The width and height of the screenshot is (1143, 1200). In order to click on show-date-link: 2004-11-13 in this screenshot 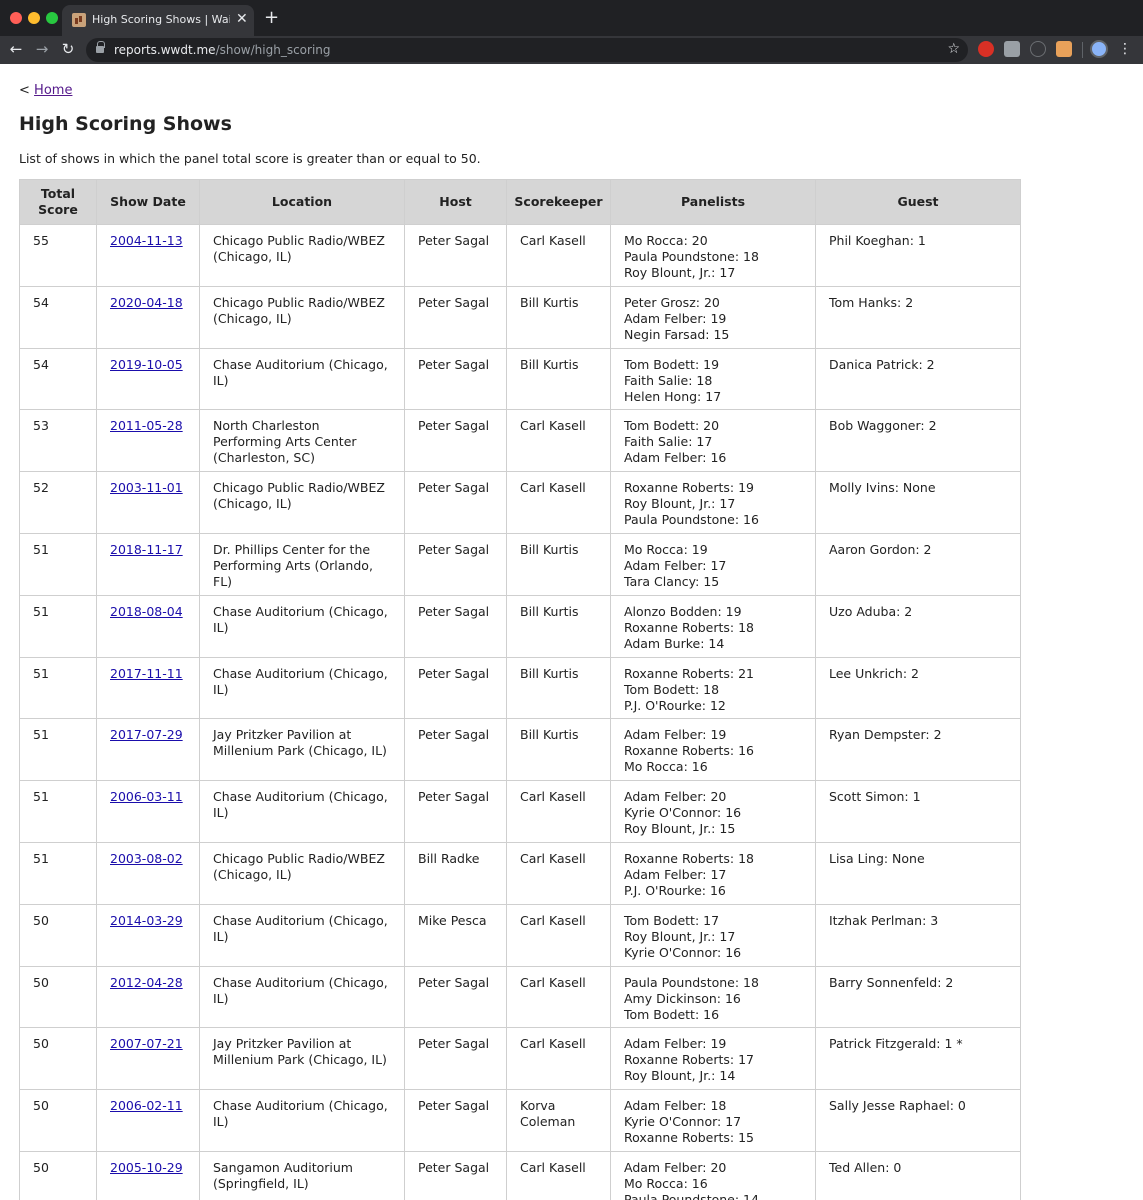, I will do `click(146, 240)`.